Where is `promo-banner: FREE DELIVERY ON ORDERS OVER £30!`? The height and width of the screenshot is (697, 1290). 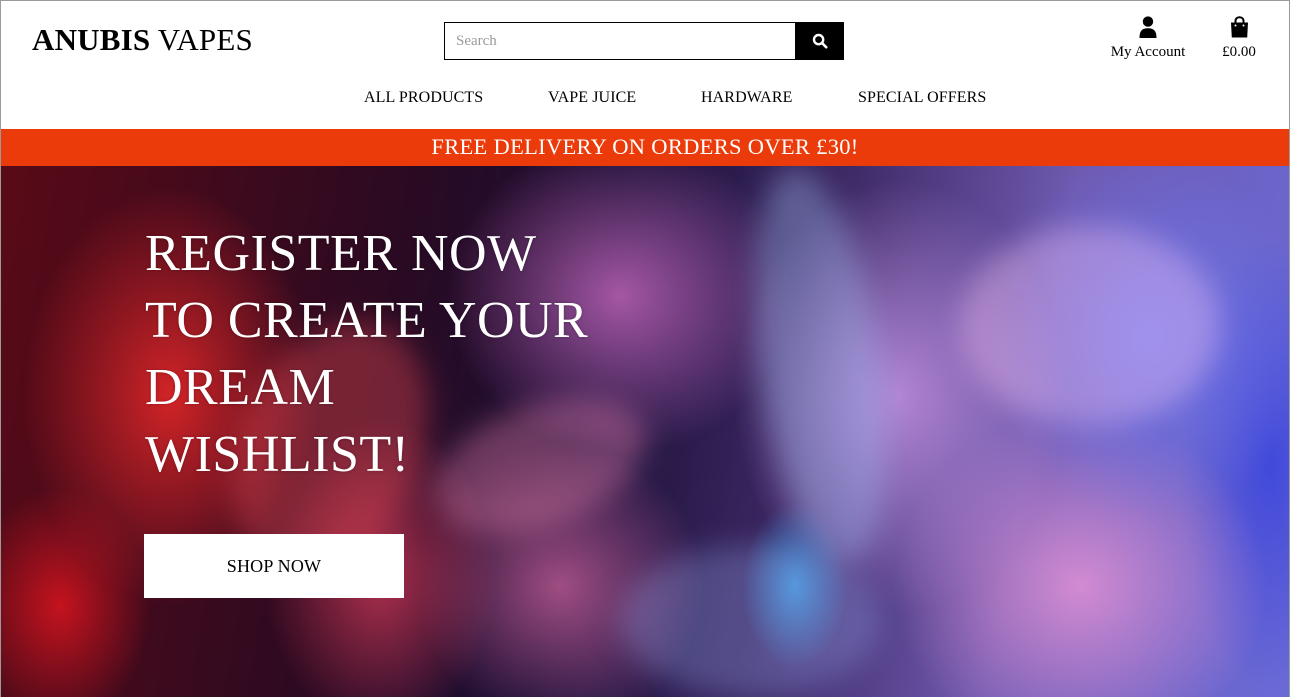 promo-banner: FREE DELIVERY ON ORDERS OVER £30! is located at coordinates (645, 147).